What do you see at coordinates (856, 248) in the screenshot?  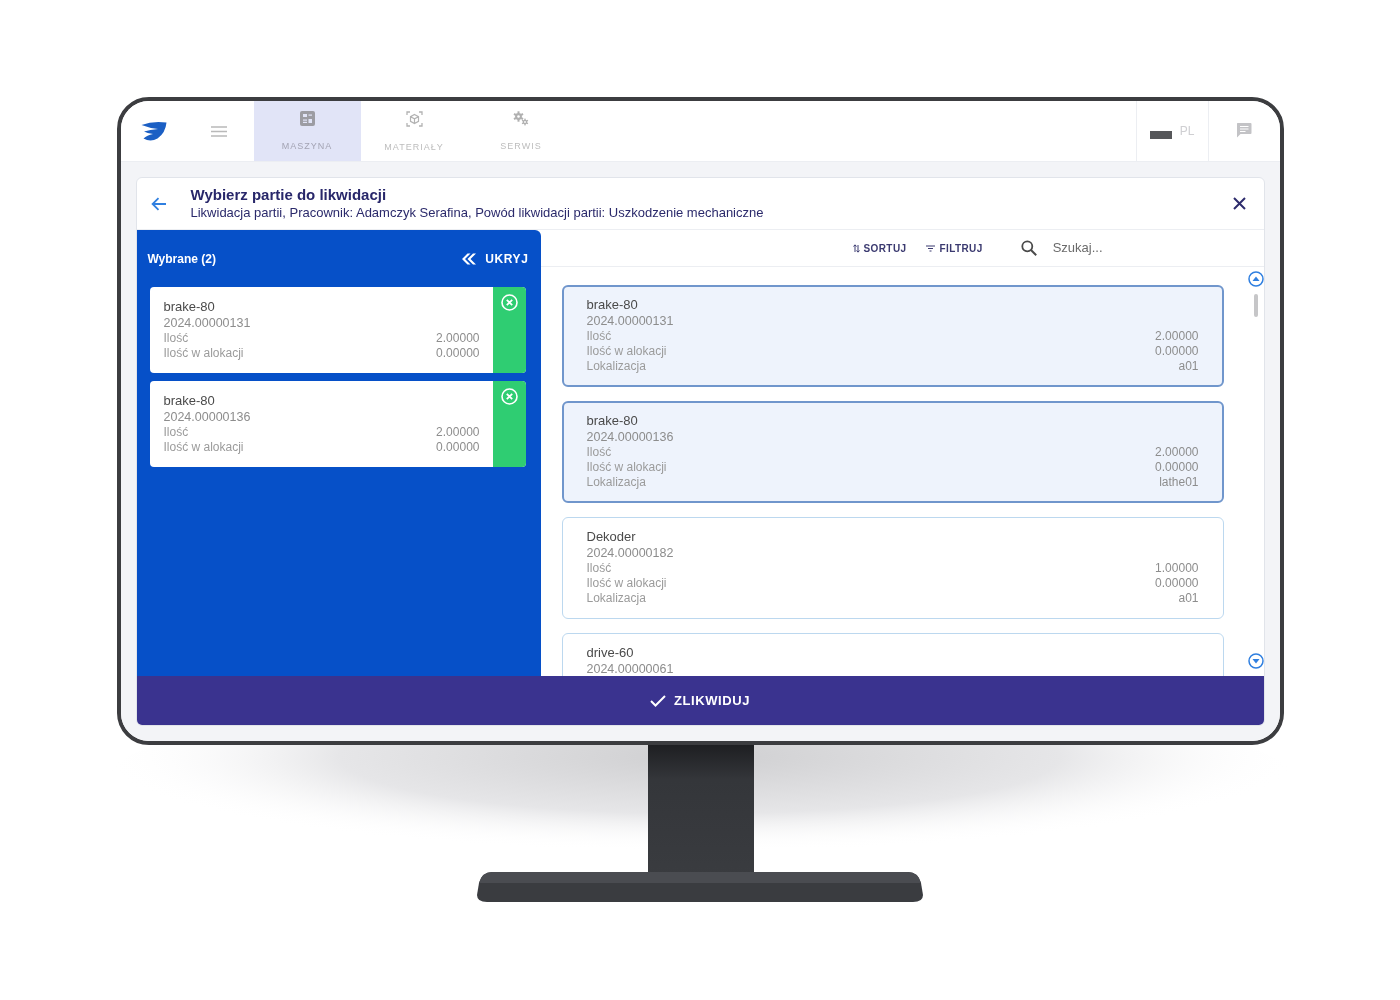 I see `sort-icon` at bounding box center [856, 248].